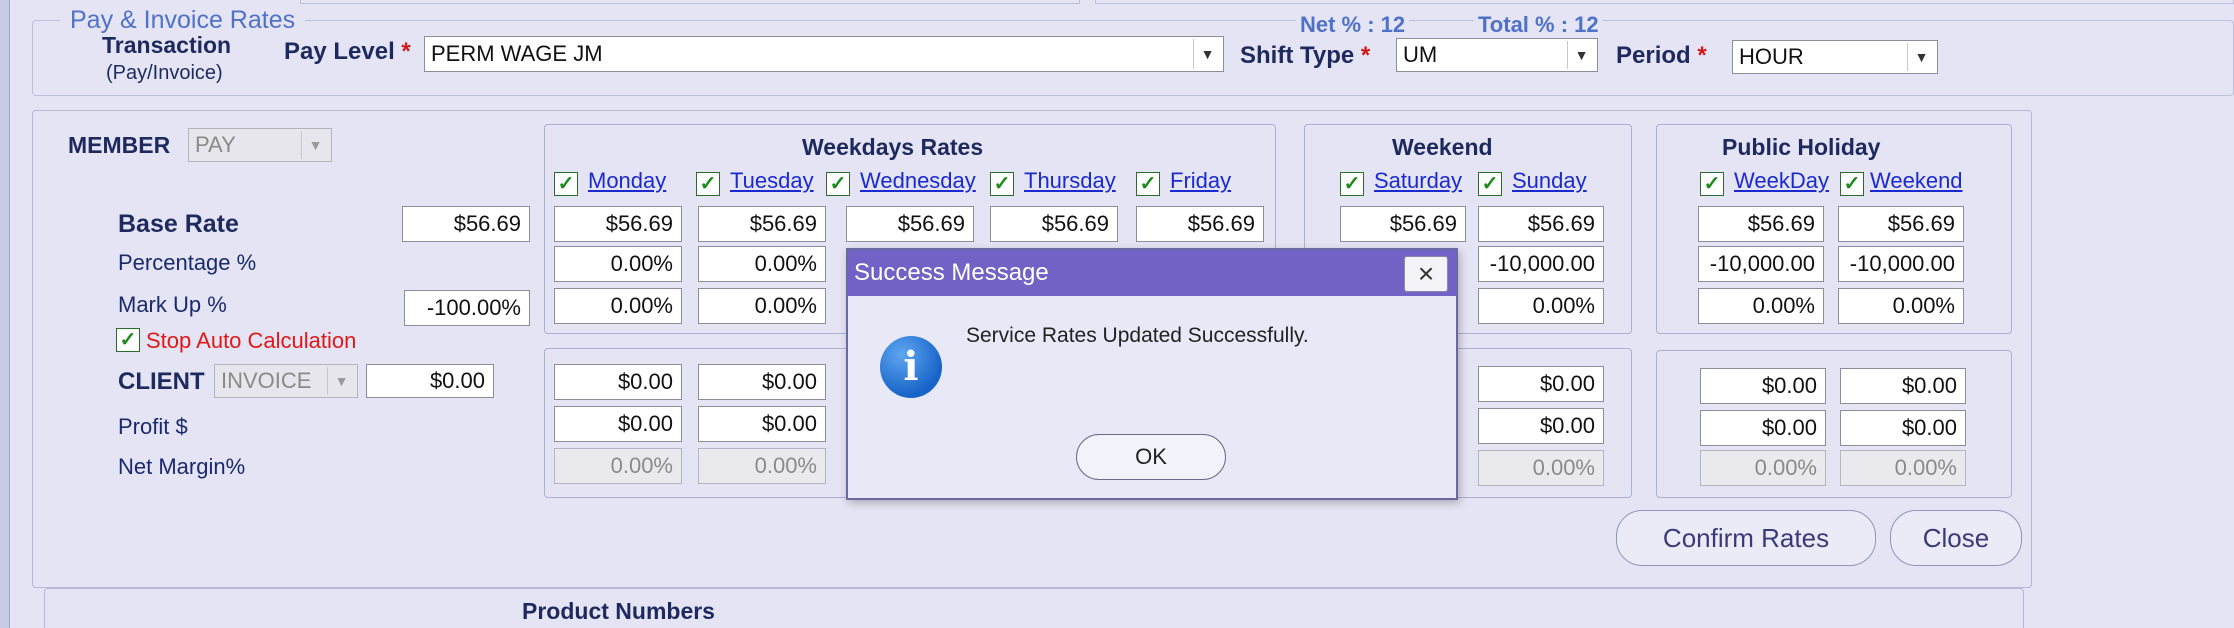 This screenshot has height=628, width=2234. Describe the element at coordinates (347, 51) in the screenshot. I see `pay-level-label: Pay Level *` at that location.